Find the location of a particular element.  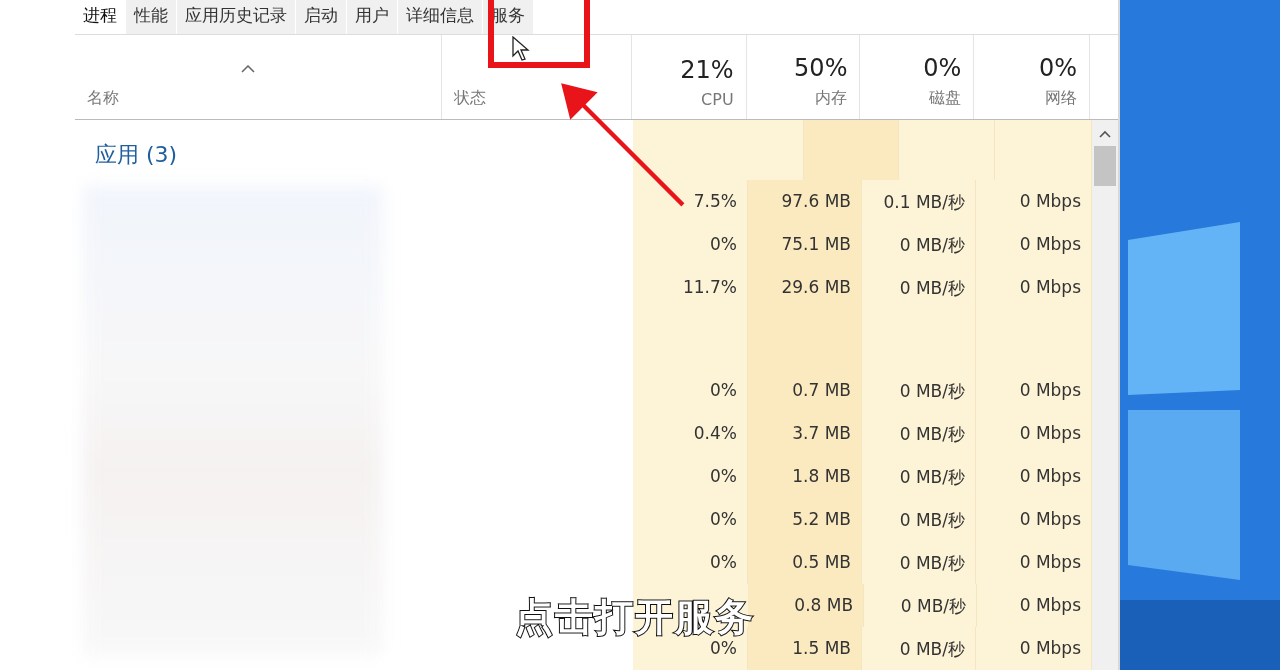

column-header: 磁盘 is located at coordinates (945, 98).